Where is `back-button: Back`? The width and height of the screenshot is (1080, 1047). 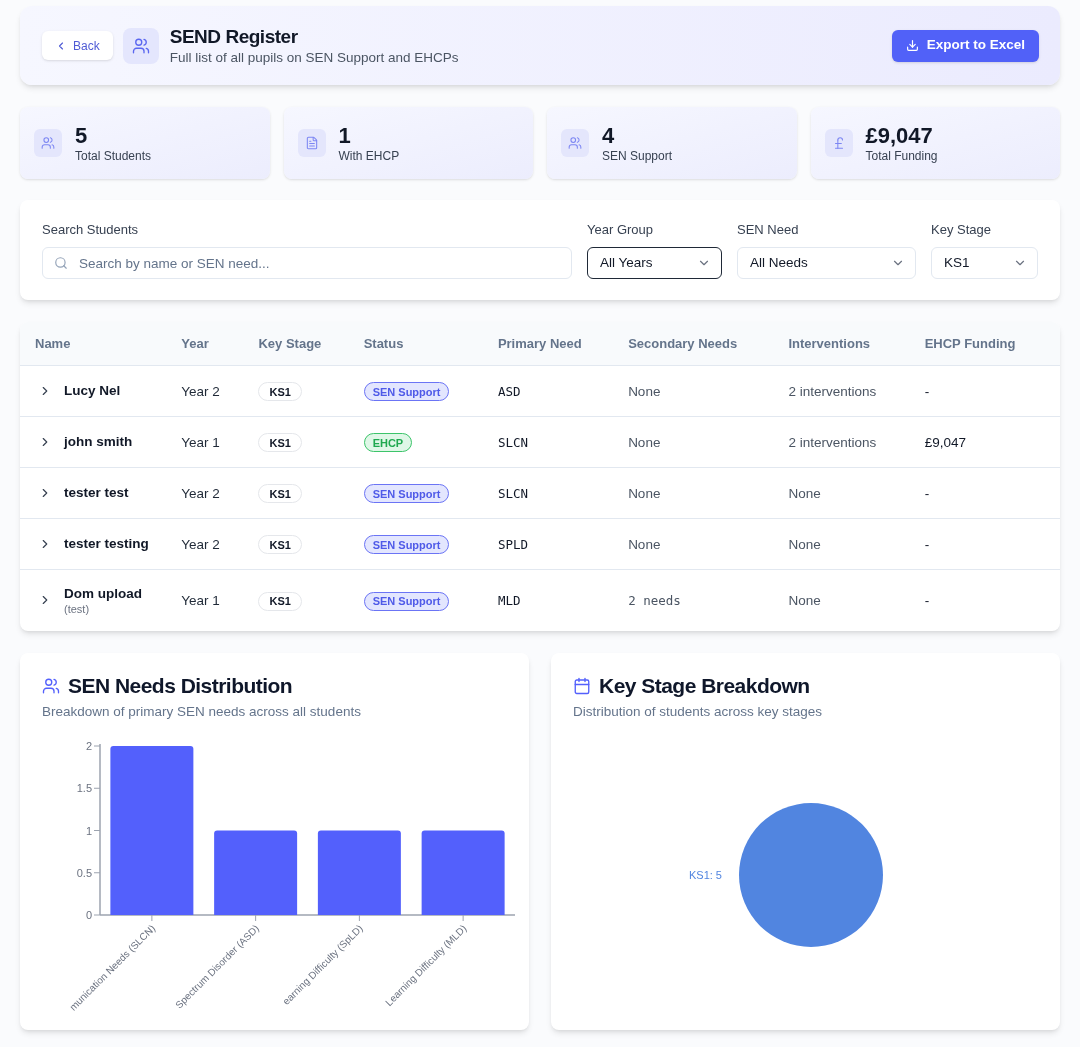
back-button: Back is located at coordinates (77, 45).